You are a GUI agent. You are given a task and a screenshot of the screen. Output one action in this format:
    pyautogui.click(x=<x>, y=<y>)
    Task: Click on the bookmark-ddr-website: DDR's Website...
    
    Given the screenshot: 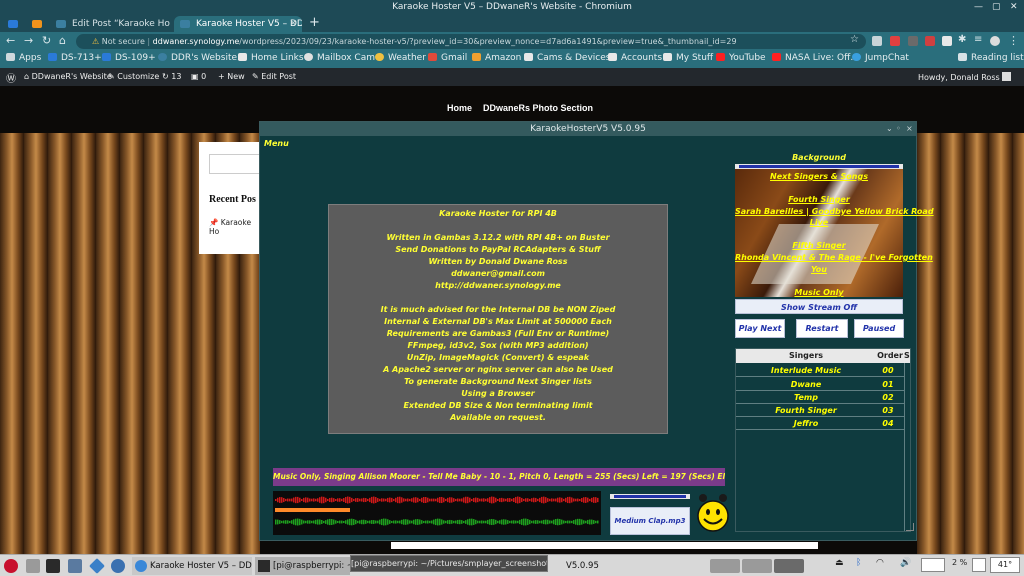 What is the action you would take?
    pyautogui.click(x=202, y=58)
    